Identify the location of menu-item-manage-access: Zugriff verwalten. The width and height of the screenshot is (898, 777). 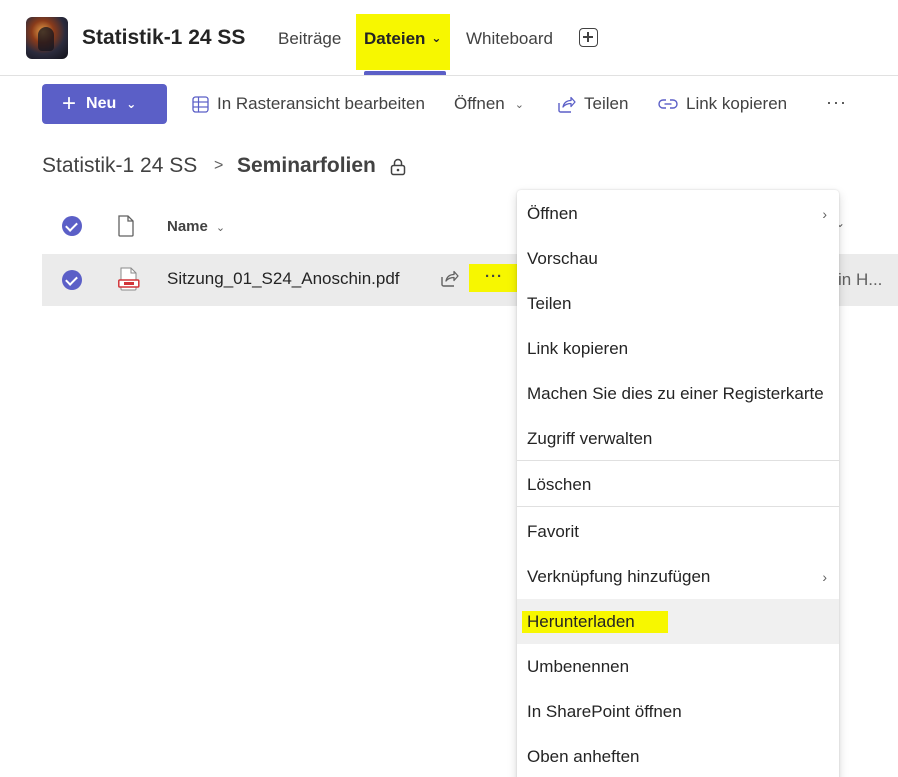
(678, 438).